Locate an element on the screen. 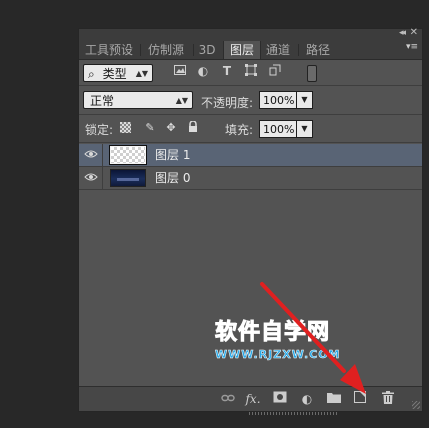 This screenshot has height=428, width=429. layer-thumbnail-image is located at coordinates (128, 178).